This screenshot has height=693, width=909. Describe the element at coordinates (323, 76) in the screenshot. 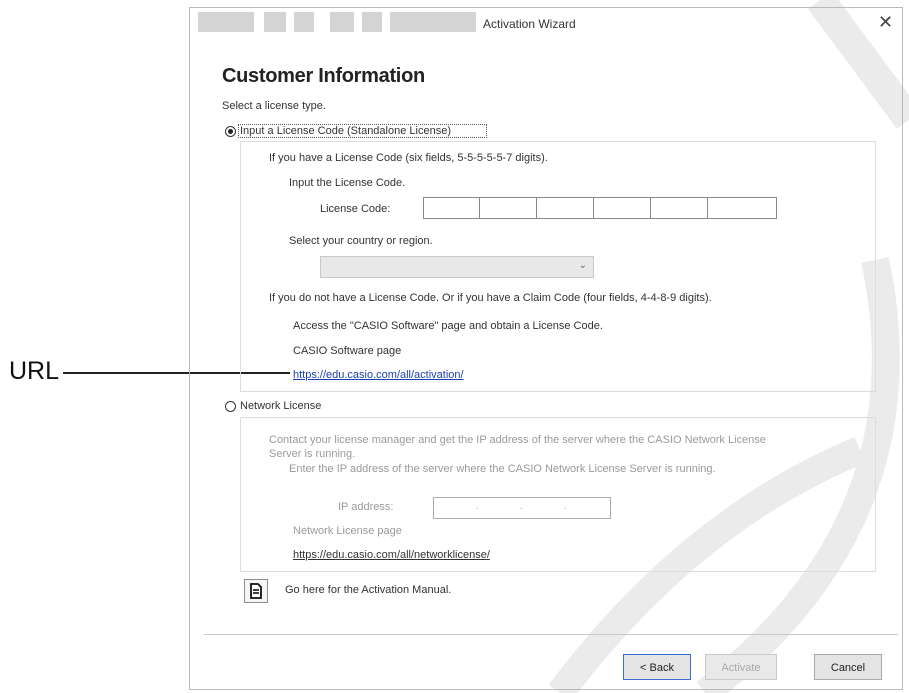

I see `page-title: Customer Information` at that location.